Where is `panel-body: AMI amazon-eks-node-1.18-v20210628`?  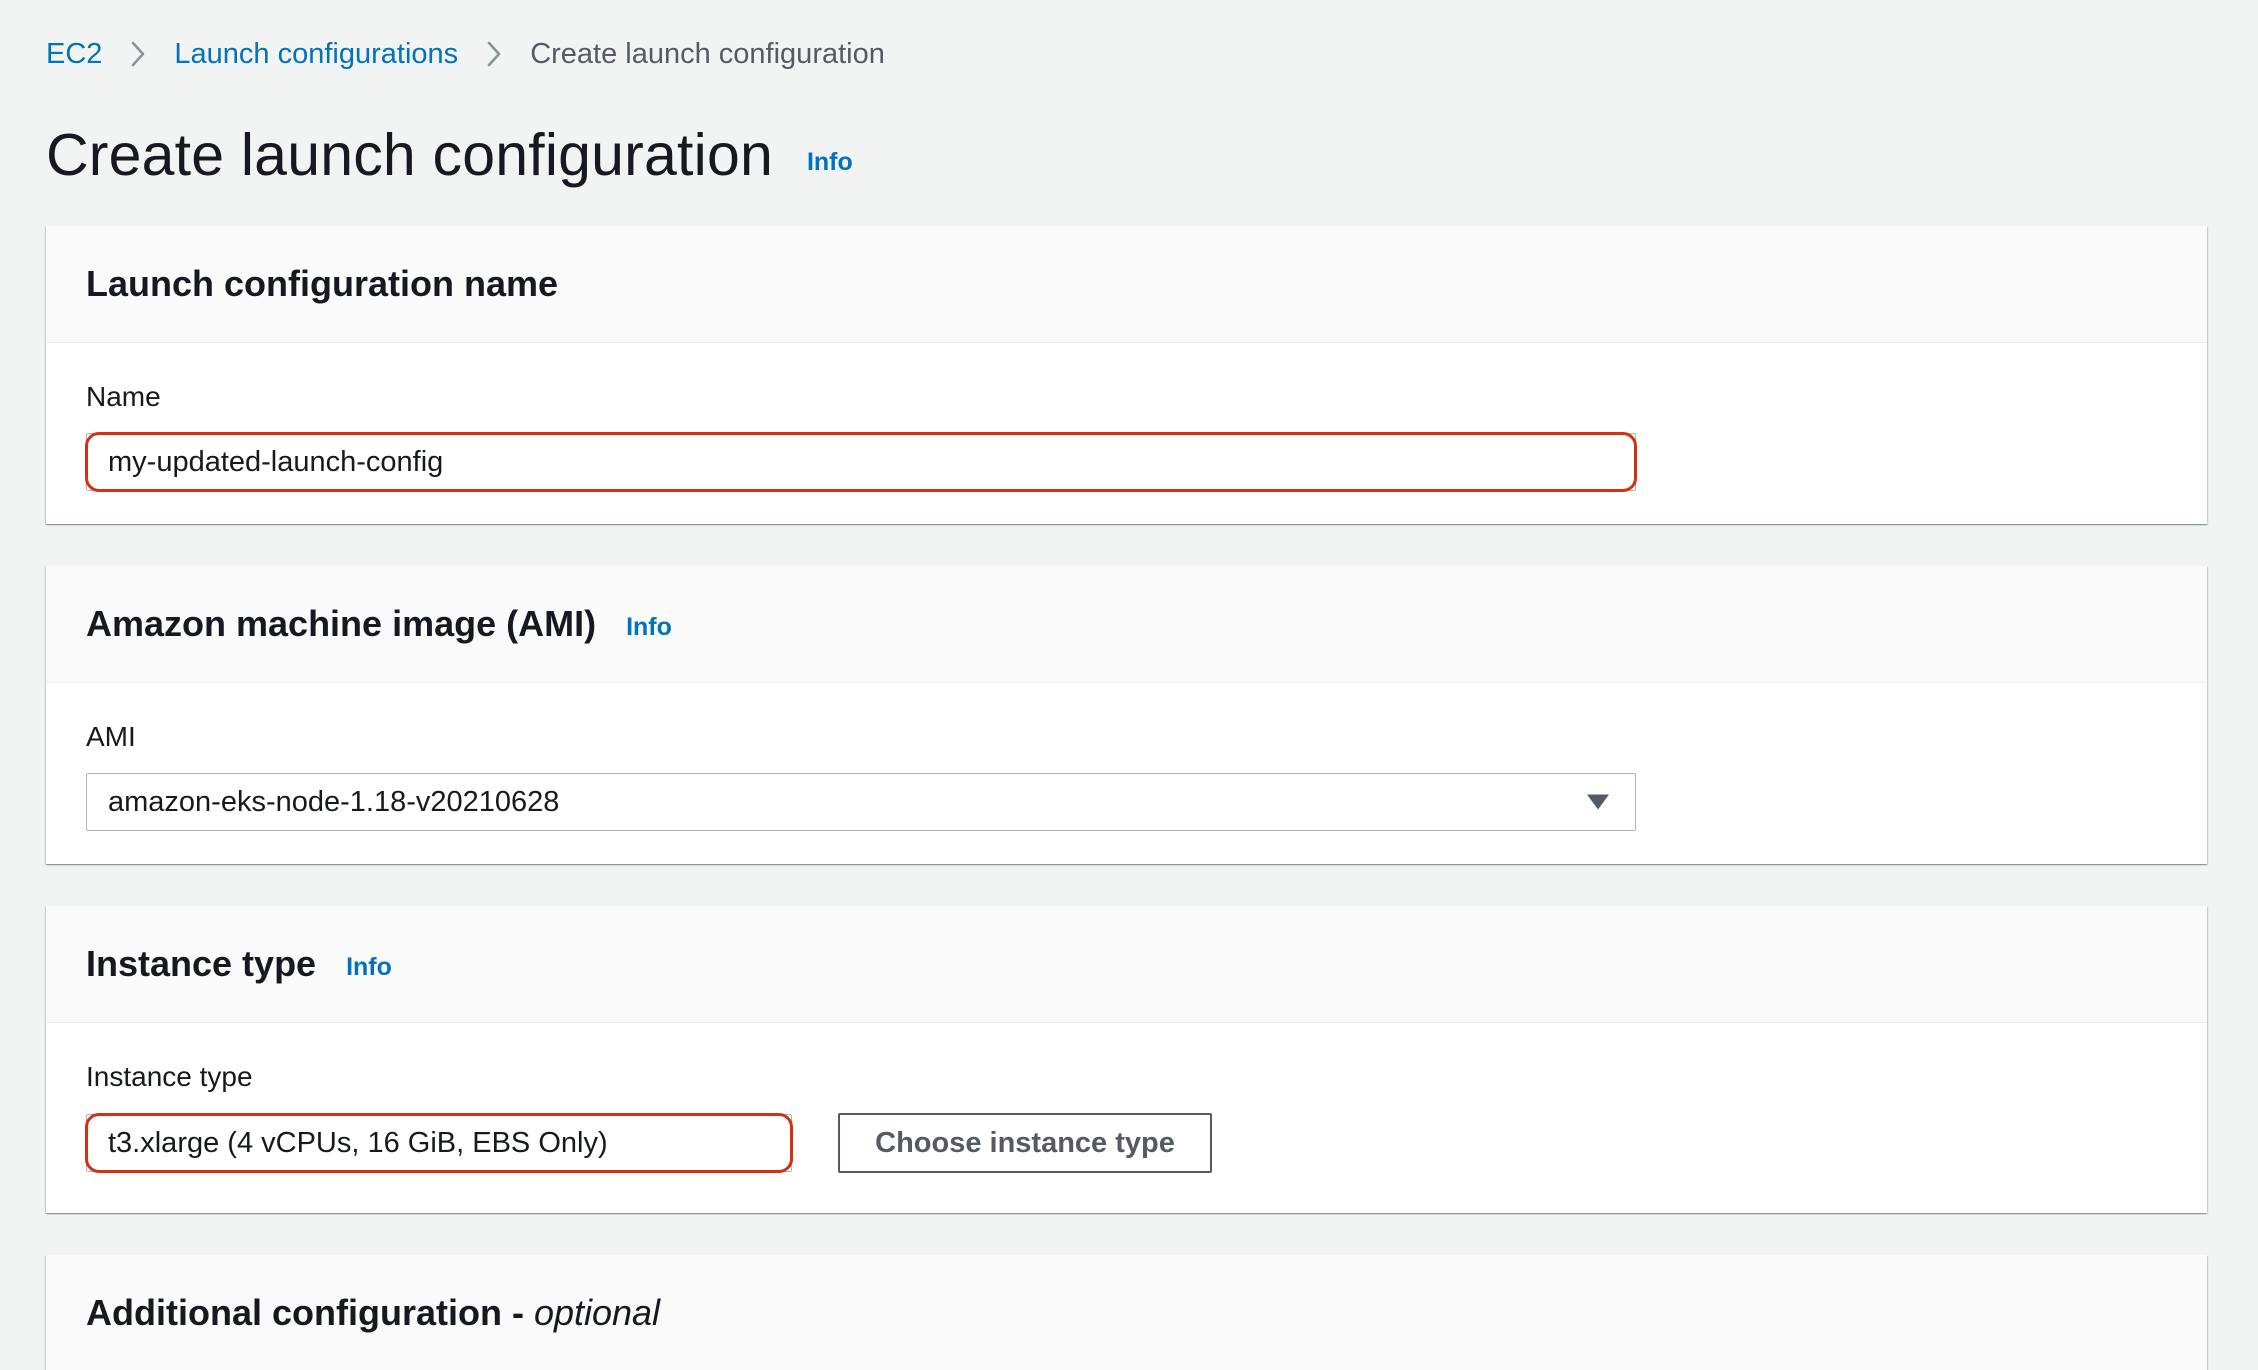
panel-body: AMI amazon-eks-node-1.18-v20210628 is located at coordinates (1126, 757).